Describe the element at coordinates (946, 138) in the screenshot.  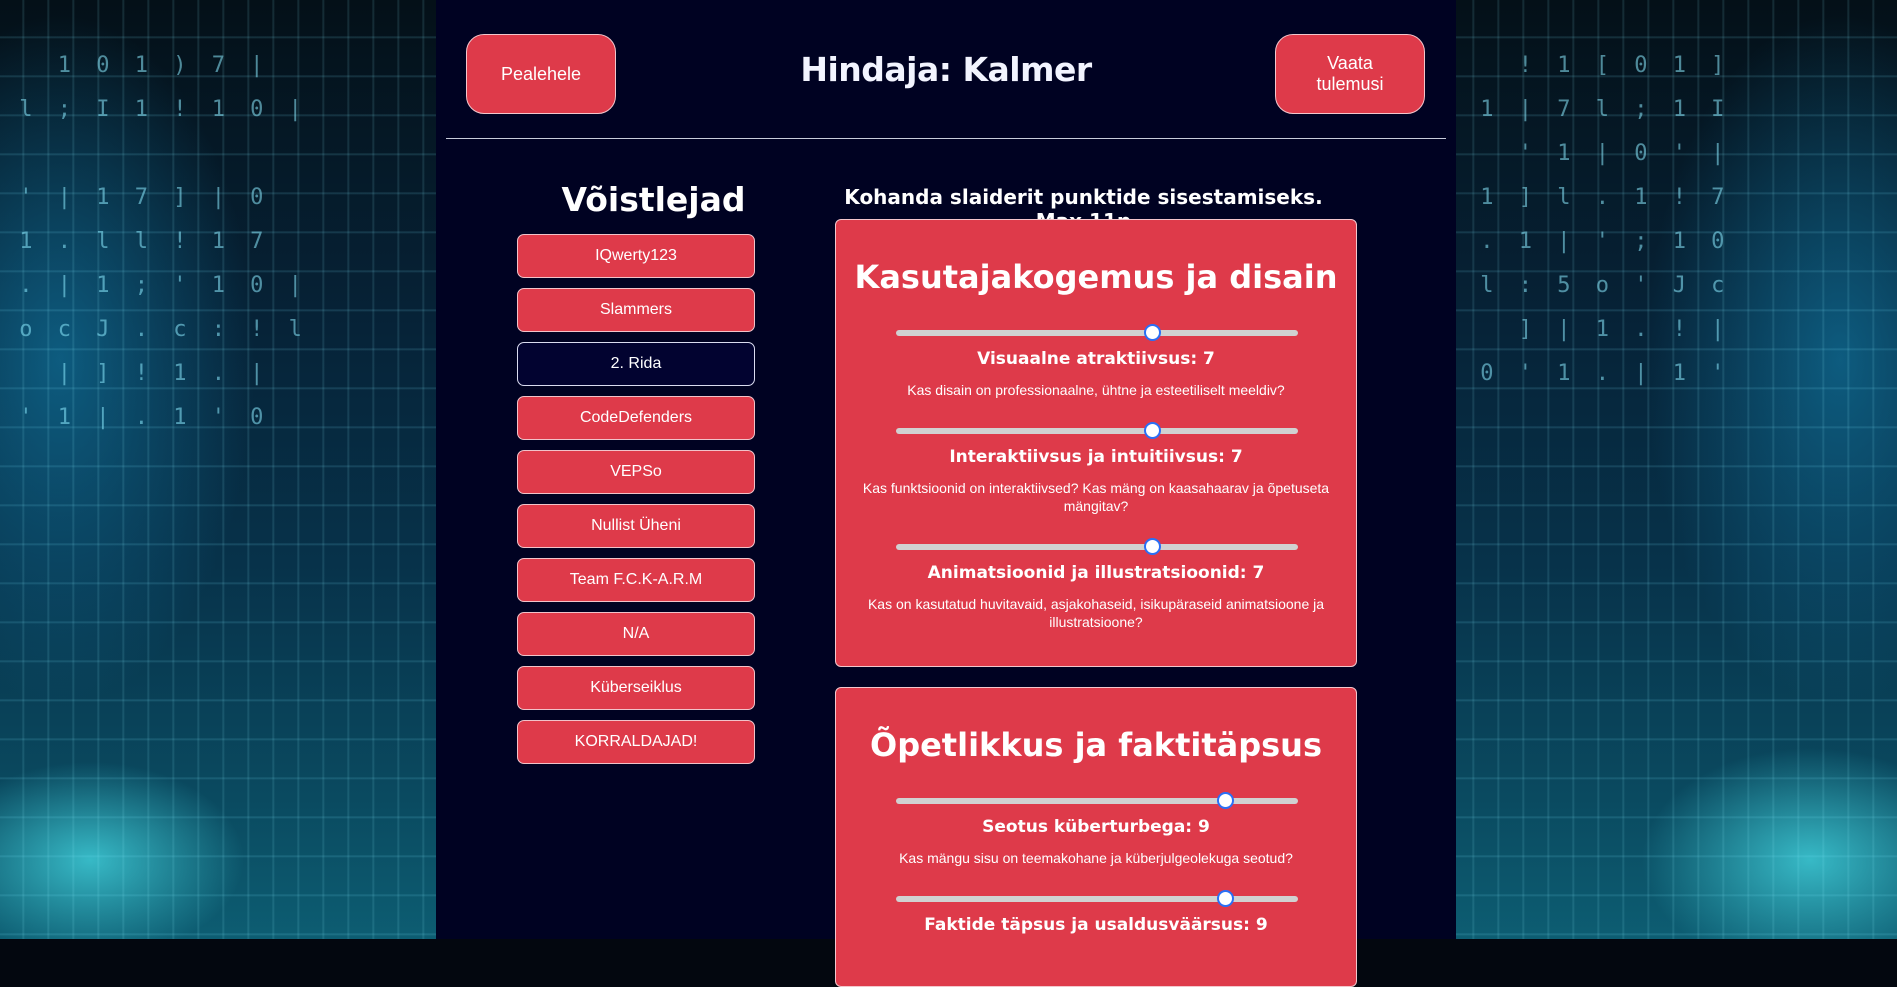
I see `header-divider` at that location.